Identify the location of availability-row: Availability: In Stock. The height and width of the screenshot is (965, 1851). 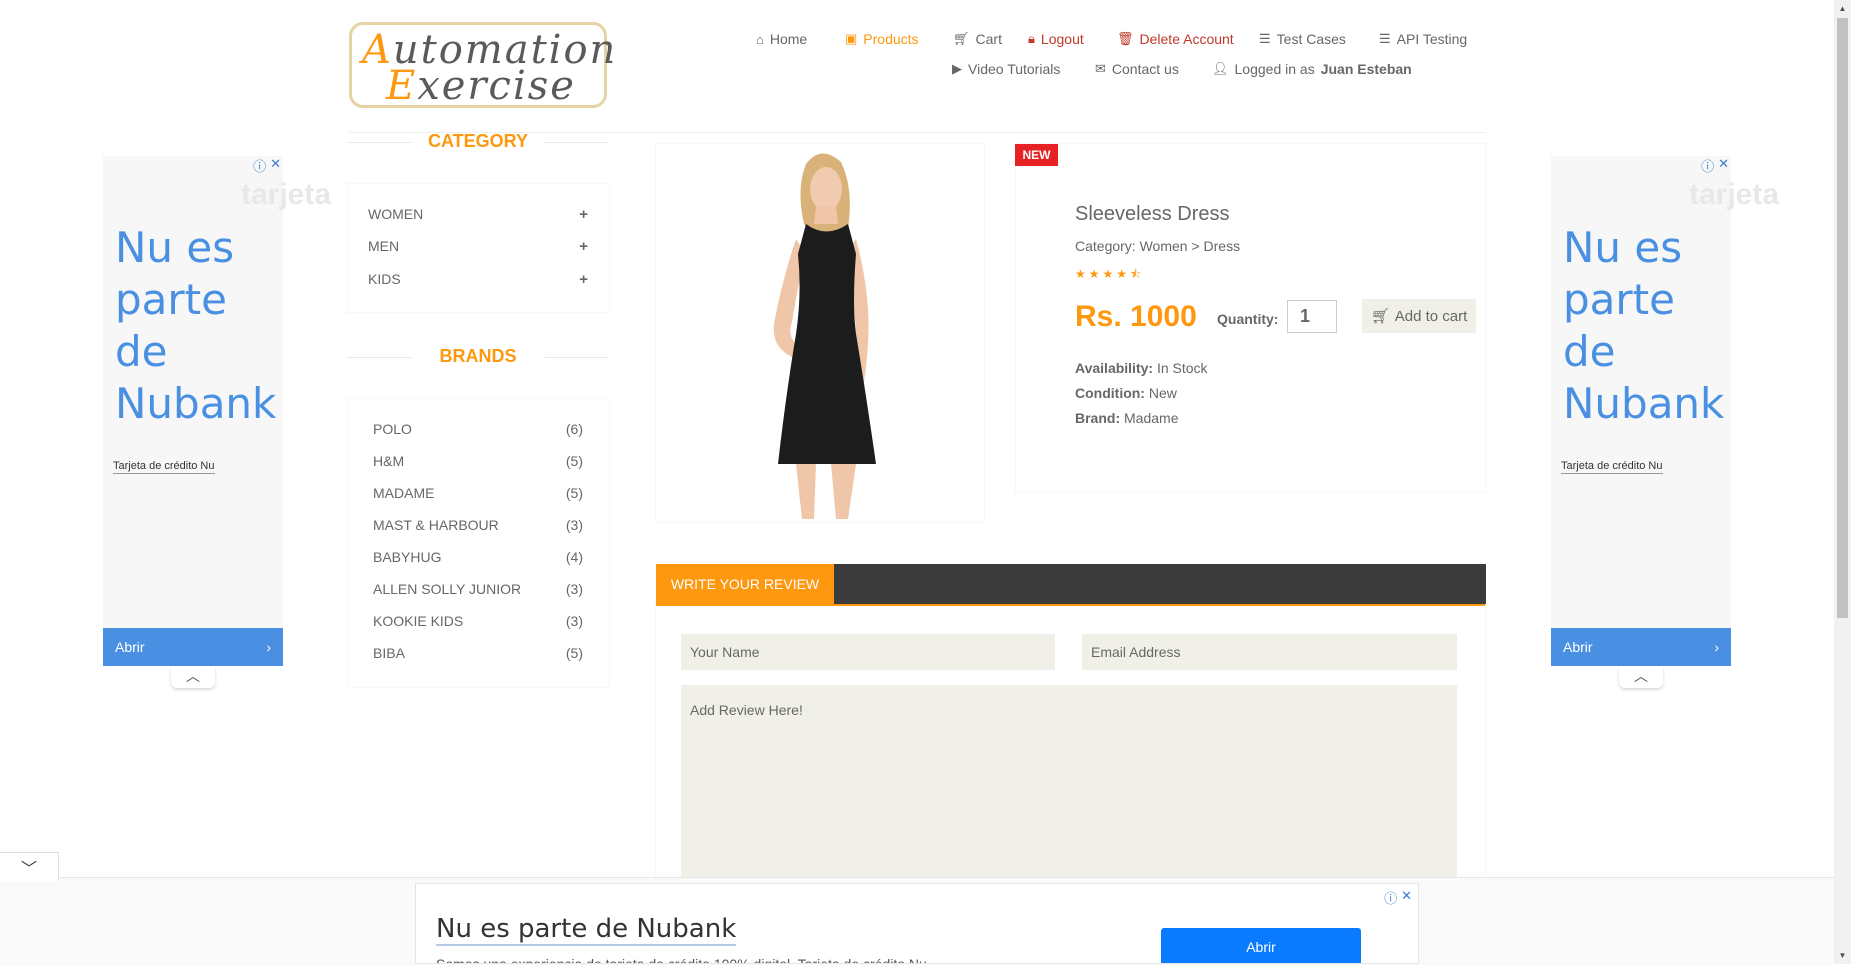
(1141, 368).